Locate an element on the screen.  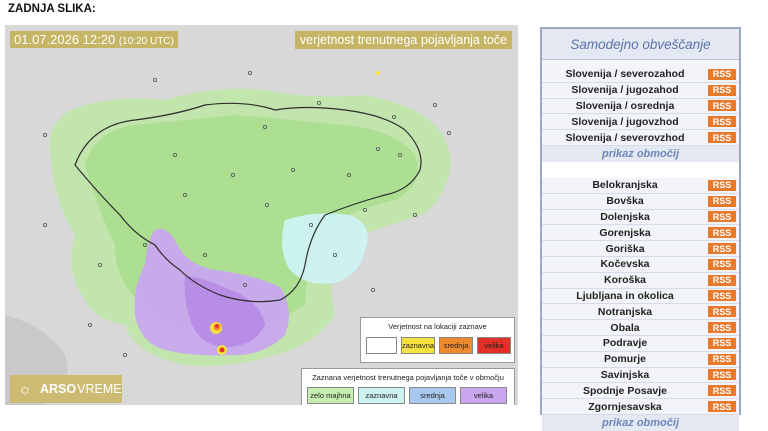
list-item: Spodnje Posavje RSS is located at coordinates (640, 391).